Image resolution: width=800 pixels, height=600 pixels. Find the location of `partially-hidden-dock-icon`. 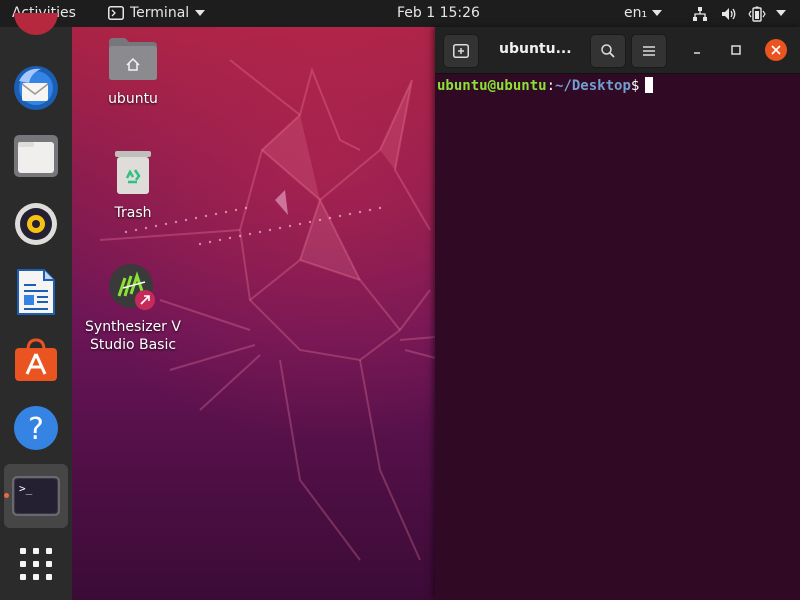

partially-hidden-dock-icon is located at coordinates (36, 27).